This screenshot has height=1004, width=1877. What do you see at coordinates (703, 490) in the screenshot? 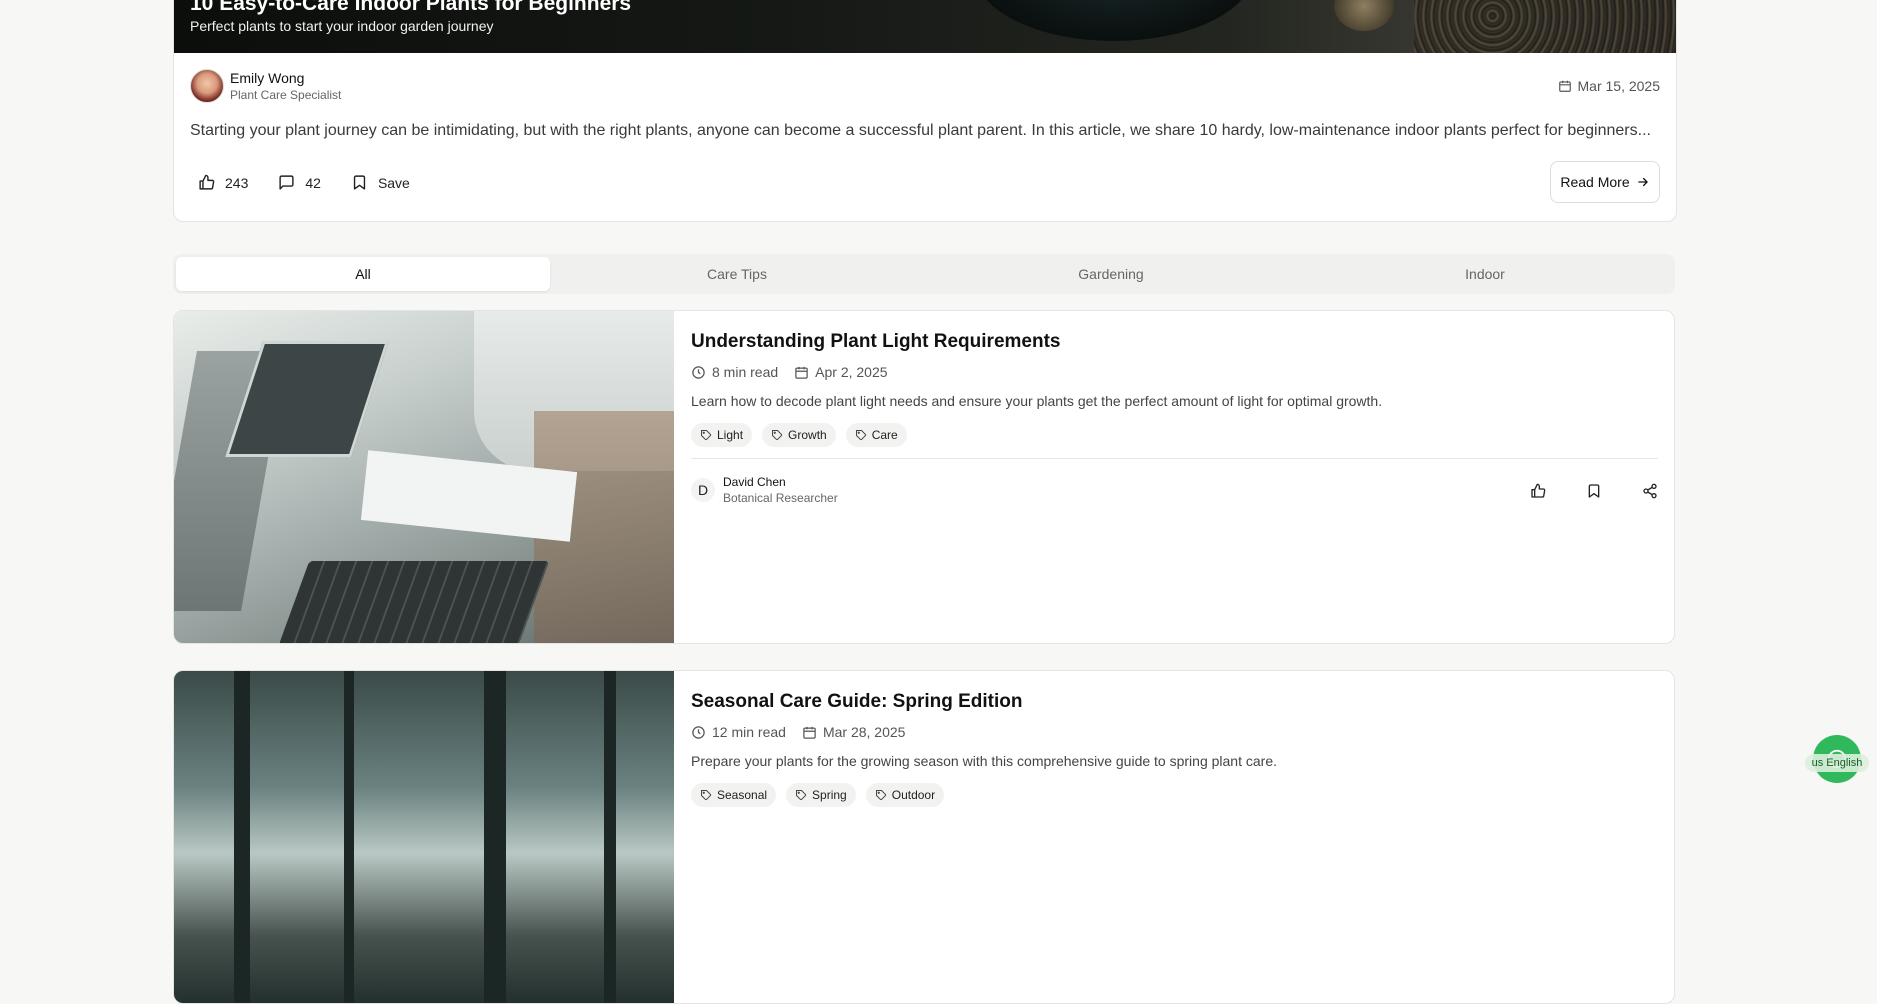
I see `avatar: D` at bounding box center [703, 490].